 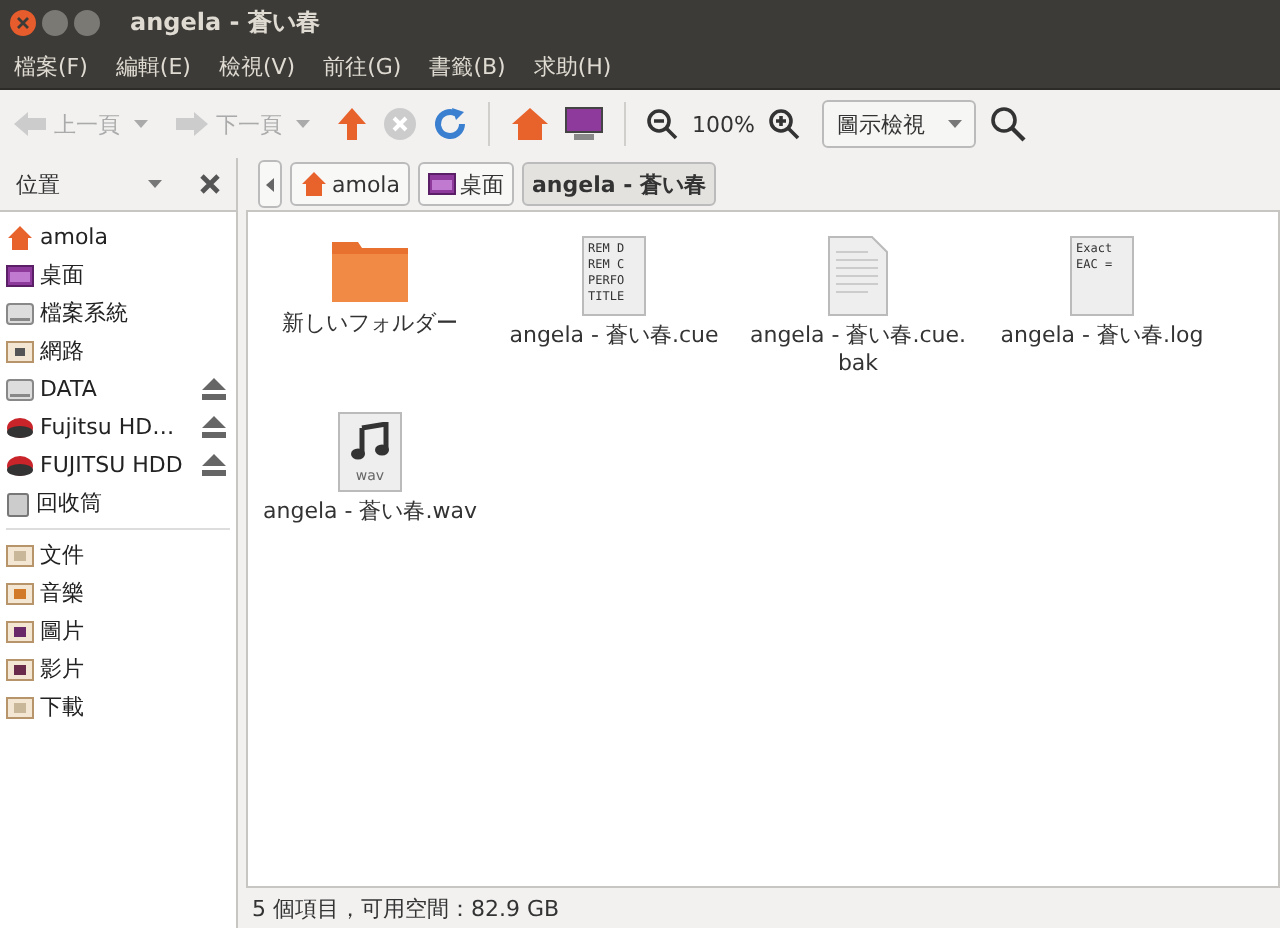 I want to click on sidebar-item: 回收筒, so click(x=118, y=503).